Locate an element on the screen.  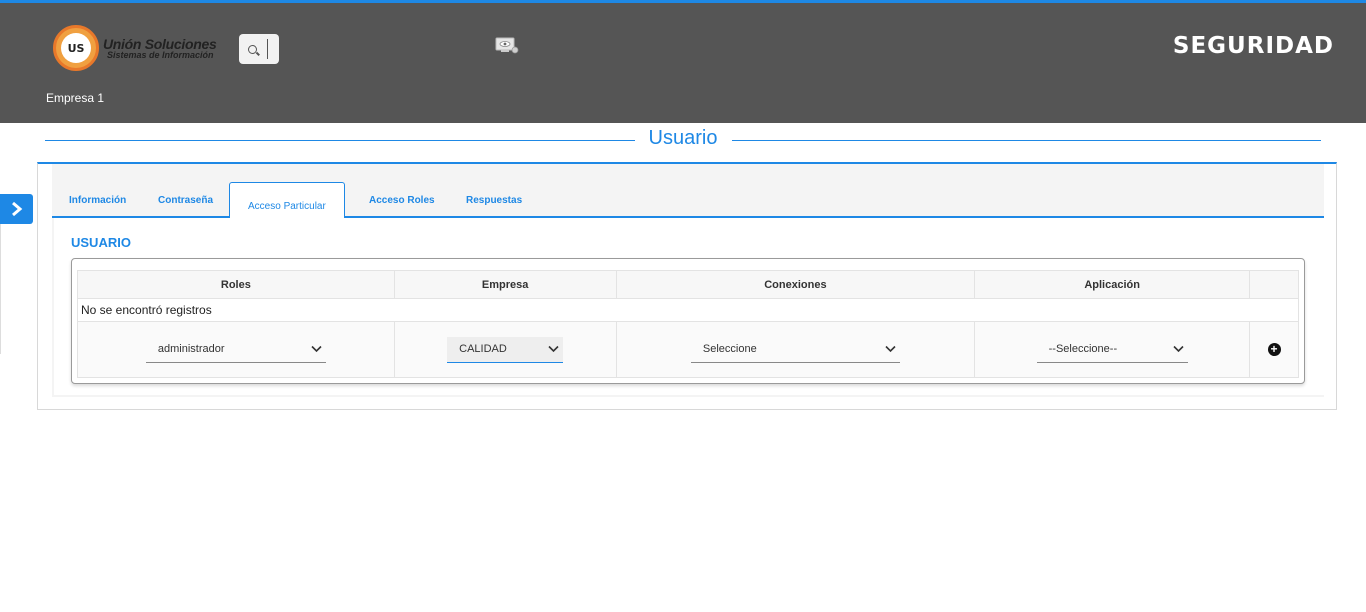
search-separator is located at coordinates (267, 49).